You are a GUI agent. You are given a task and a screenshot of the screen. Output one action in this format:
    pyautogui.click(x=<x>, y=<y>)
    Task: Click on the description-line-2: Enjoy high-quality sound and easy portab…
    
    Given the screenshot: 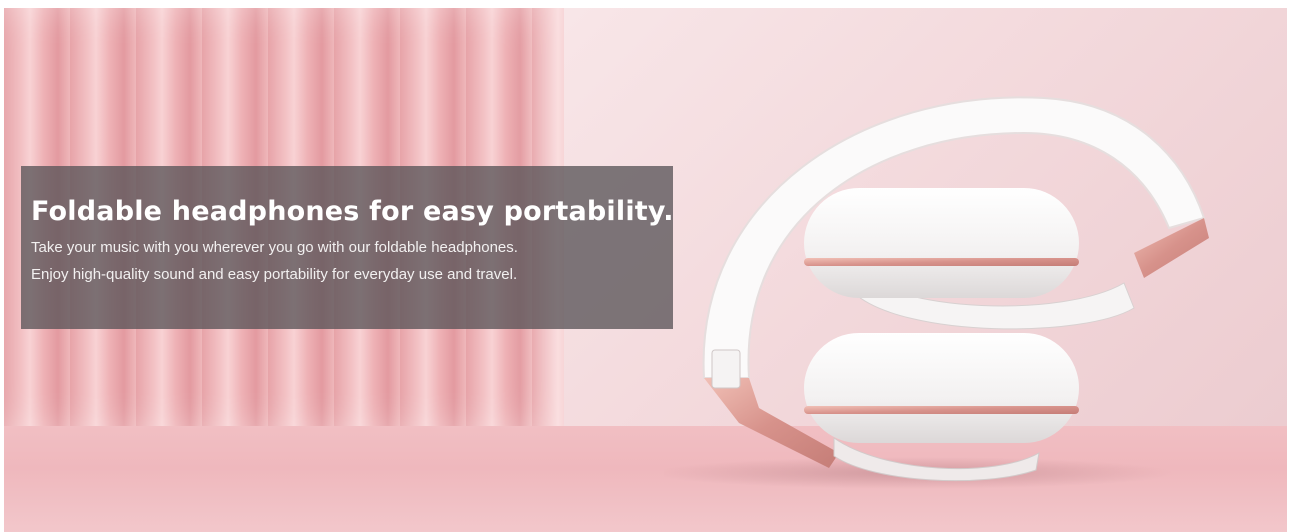 What is the action you would take?
    pyautogui.click(x=274, y=274)
    